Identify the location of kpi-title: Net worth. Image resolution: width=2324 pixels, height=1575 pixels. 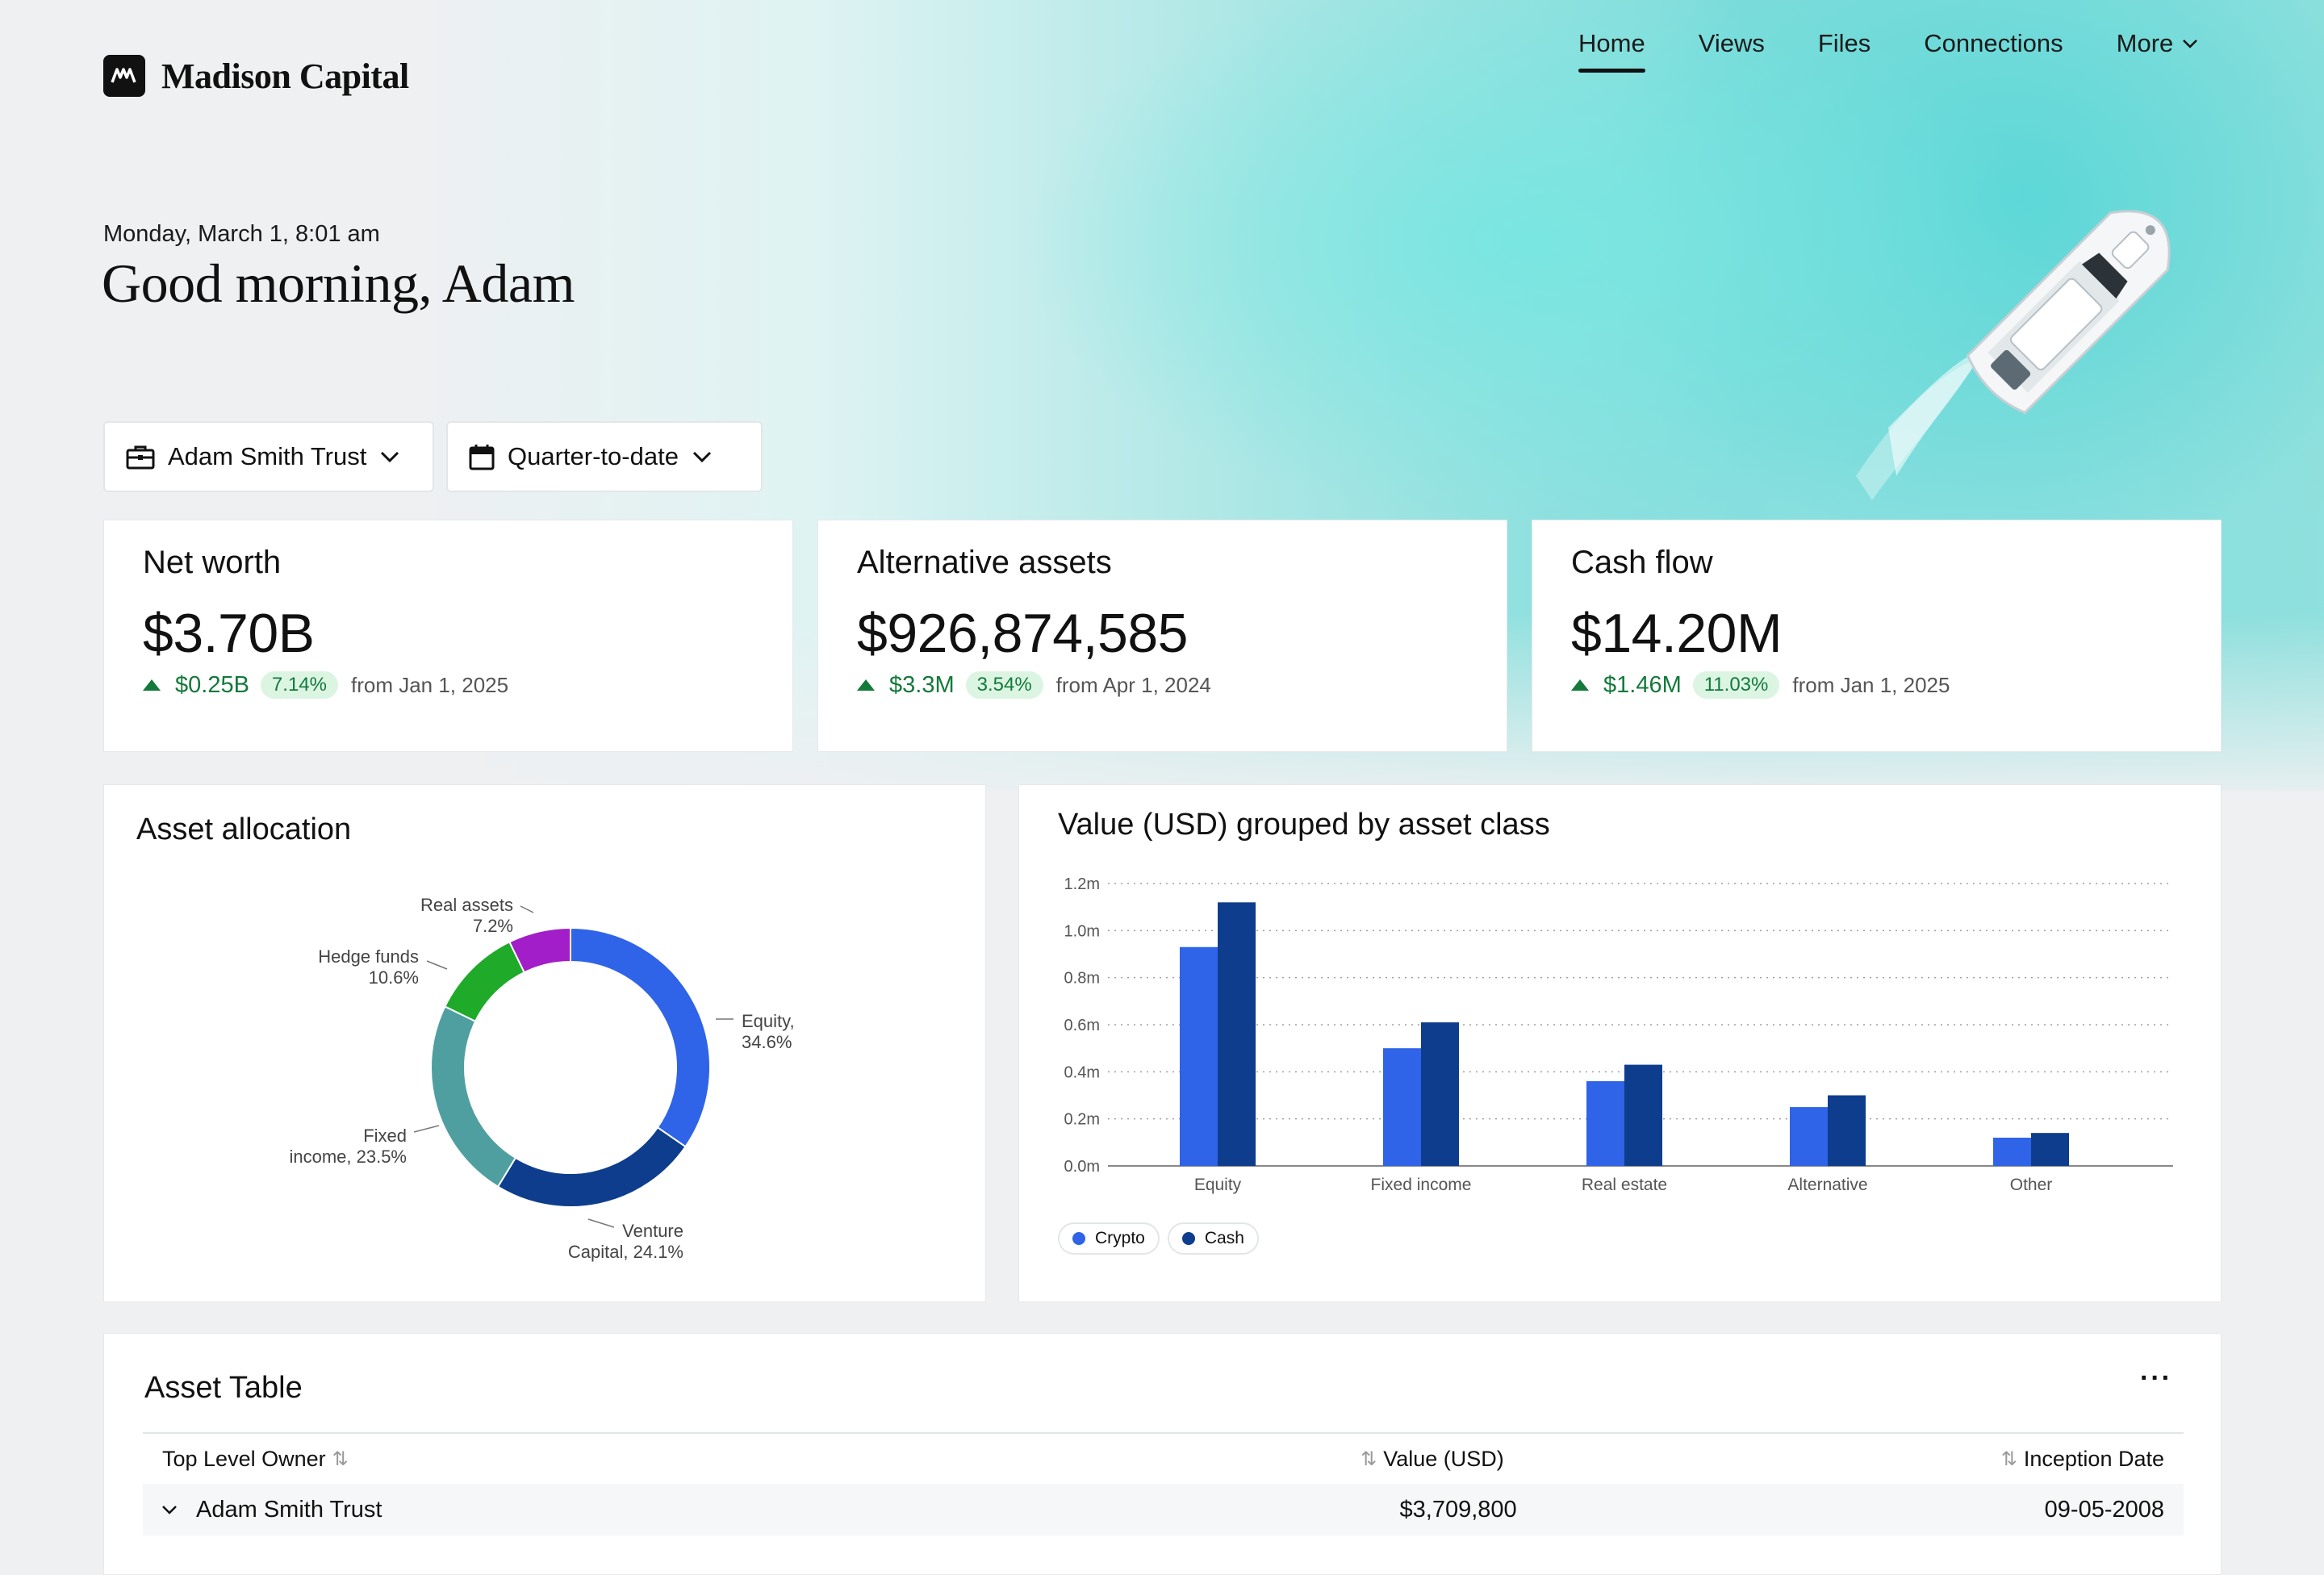
(213, 563).